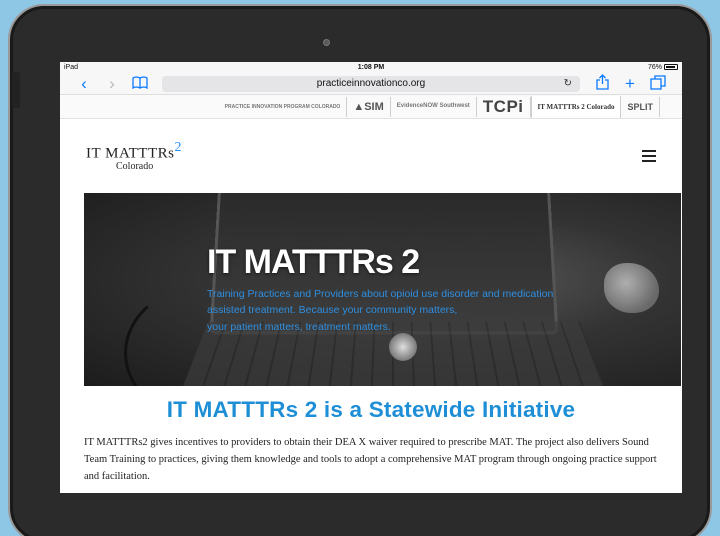 The width and height of the screenshot is (720, 536). What do you see at coordinates (84, 83) in the screenshot?
I see `chevron-left-icon: ‹` at bounding box center [84, 83].